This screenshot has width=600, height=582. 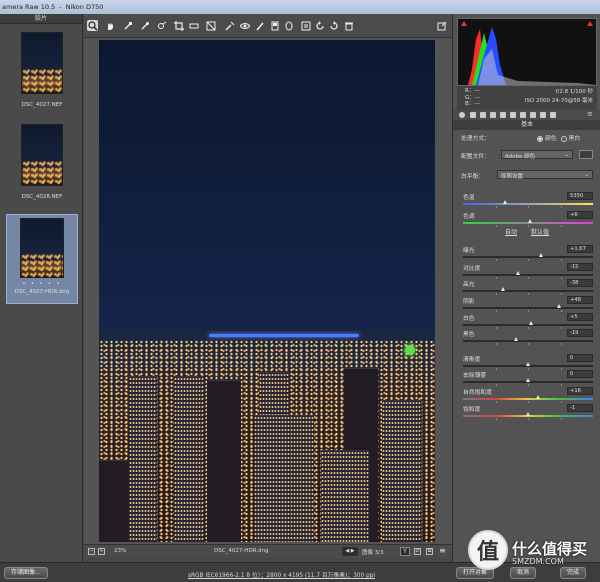 I want to click on radial-filter-icon, so click(x=288, y=25).